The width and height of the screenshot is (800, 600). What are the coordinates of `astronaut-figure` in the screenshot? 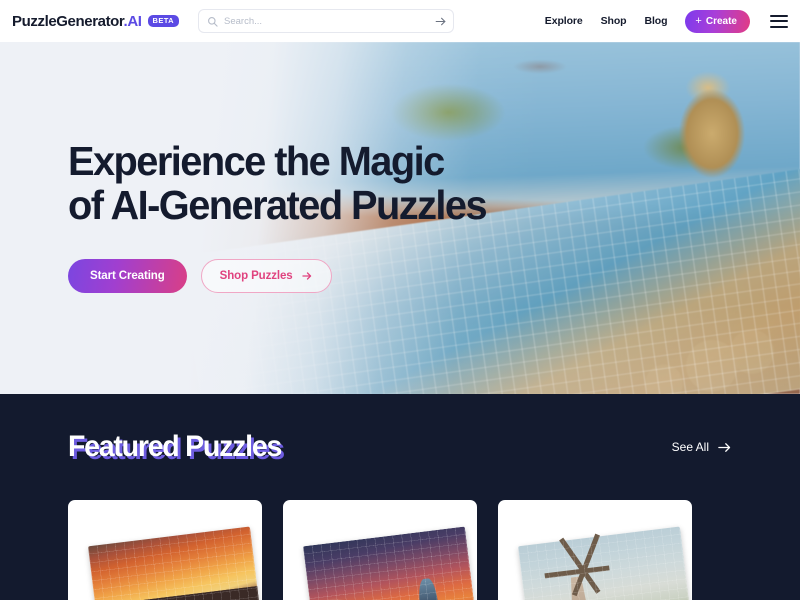 It's located at (430, 589).